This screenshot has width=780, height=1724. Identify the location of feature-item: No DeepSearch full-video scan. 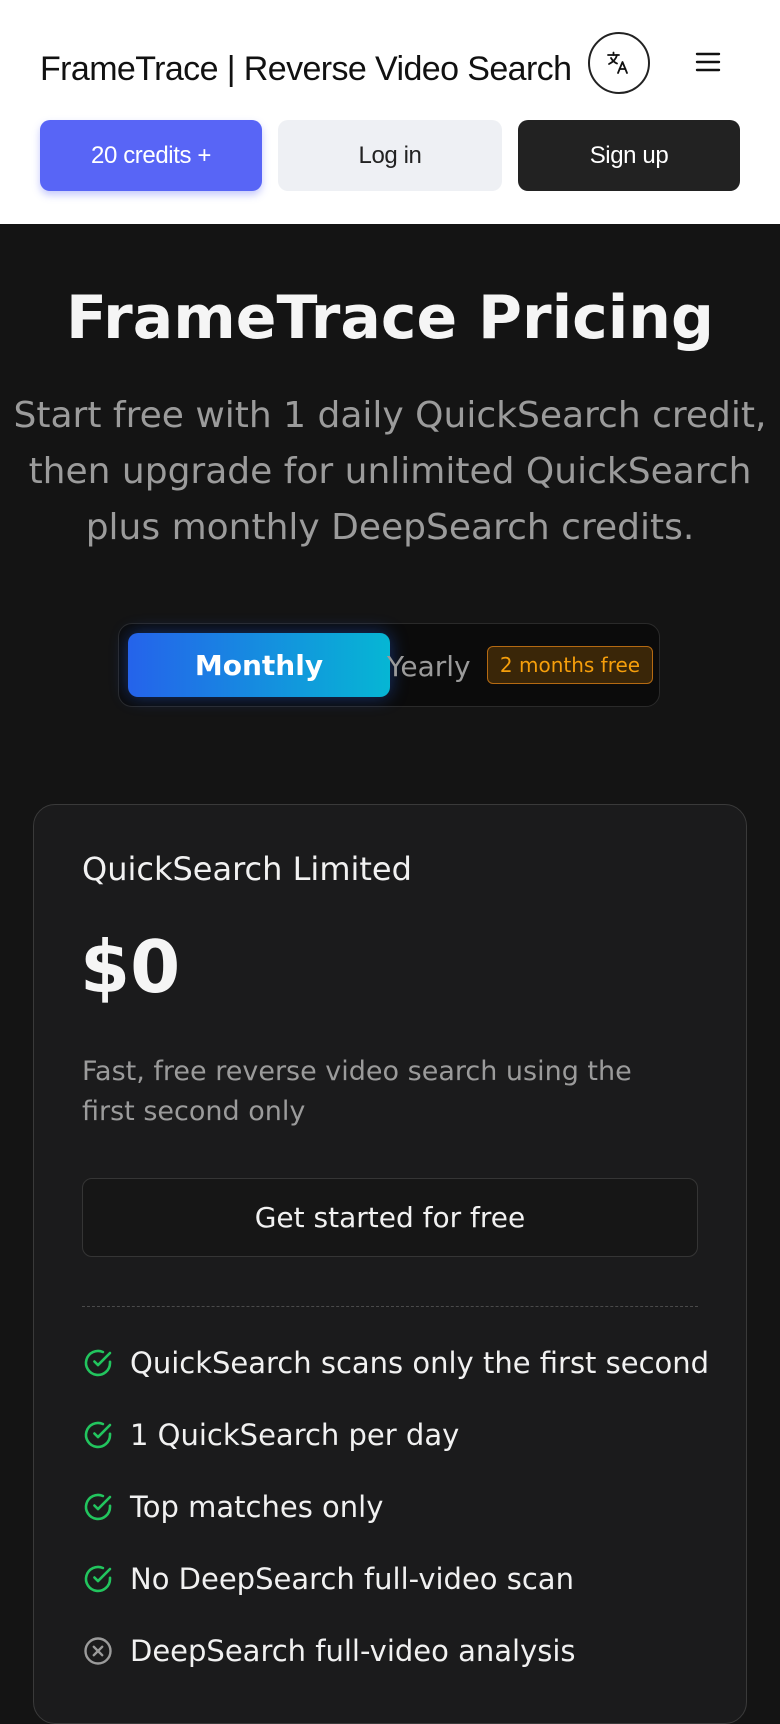
(402, 1579).